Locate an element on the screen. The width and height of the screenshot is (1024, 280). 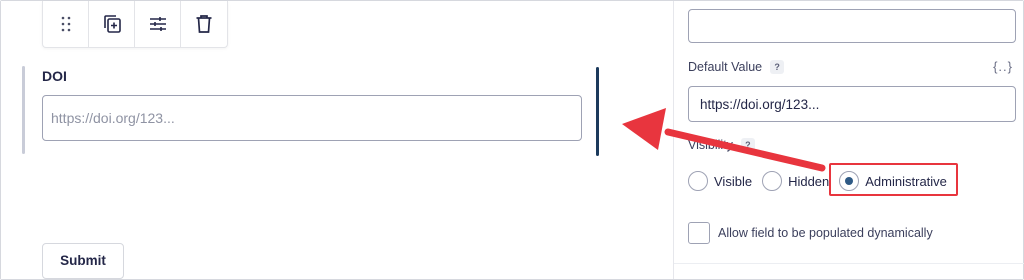
submit-button: Submit is located at coordinates (83, 261).